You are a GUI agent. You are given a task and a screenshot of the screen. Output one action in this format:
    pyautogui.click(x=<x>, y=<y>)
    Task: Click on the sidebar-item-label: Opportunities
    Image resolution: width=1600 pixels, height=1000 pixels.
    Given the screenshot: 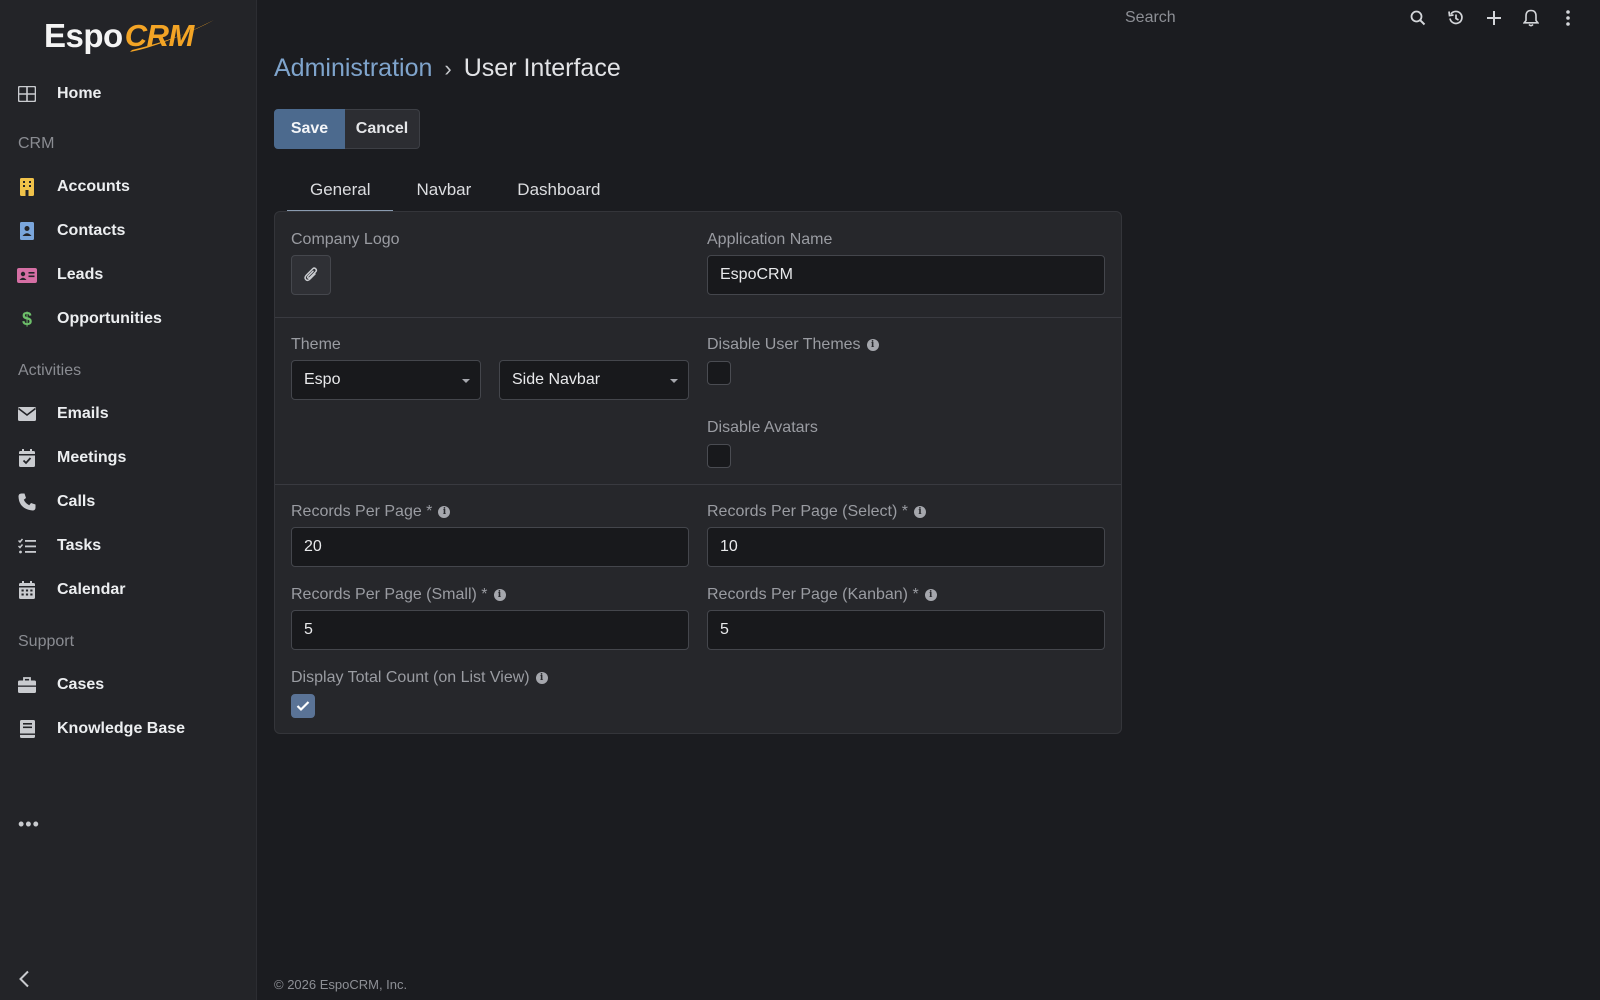 What is the action you would take?
    pyautogui.click(x=109, y=318)
    